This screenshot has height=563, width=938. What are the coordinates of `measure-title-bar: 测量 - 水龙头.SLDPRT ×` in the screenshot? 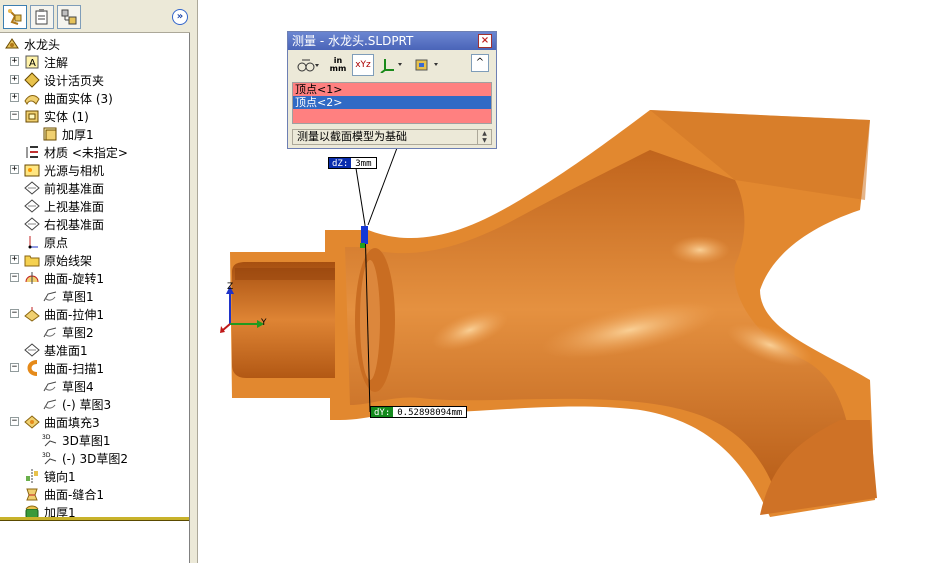 It's located at (392, 41).